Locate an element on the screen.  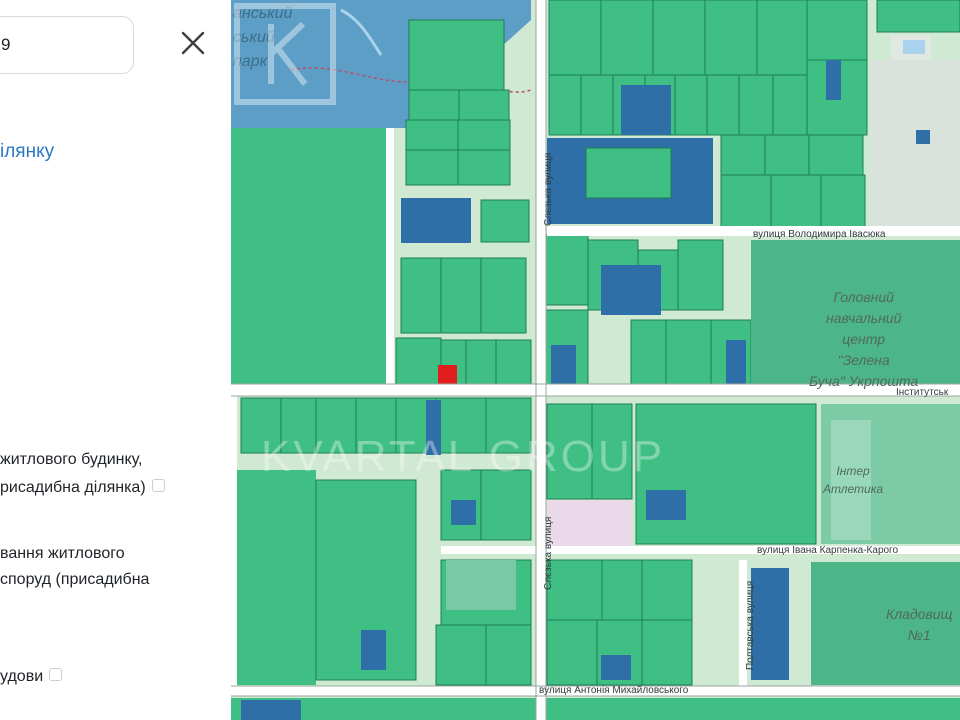
street-label-sleszka-bottom: Слєзька вулиця is located at coordinates (548, 553).